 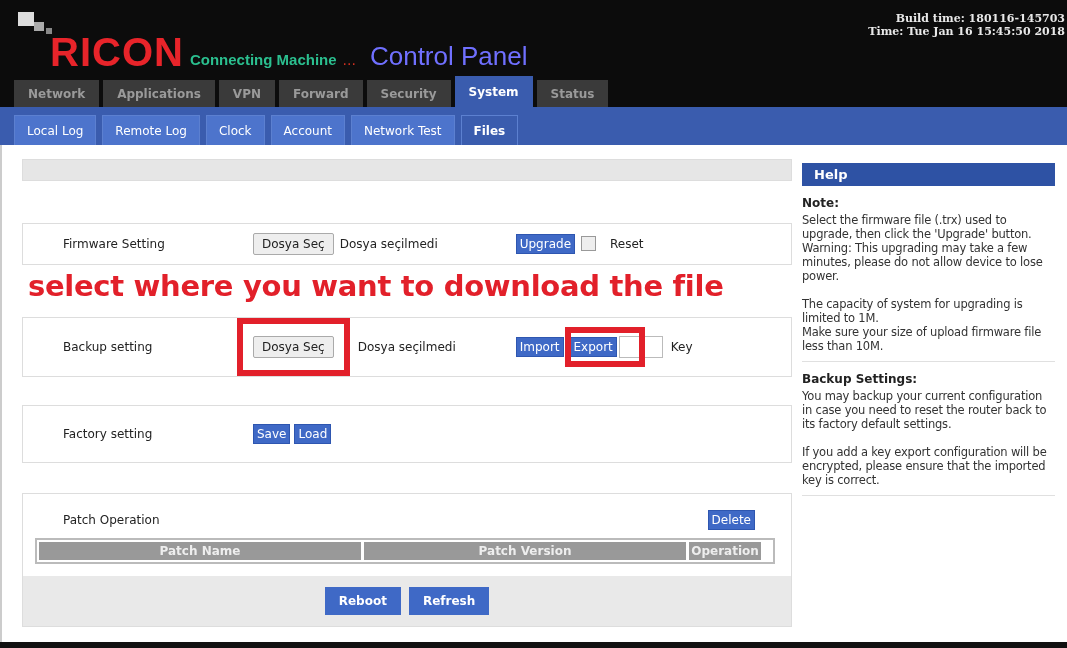 I want to click on nav-tab: VPN, so click(x=246, y=93).